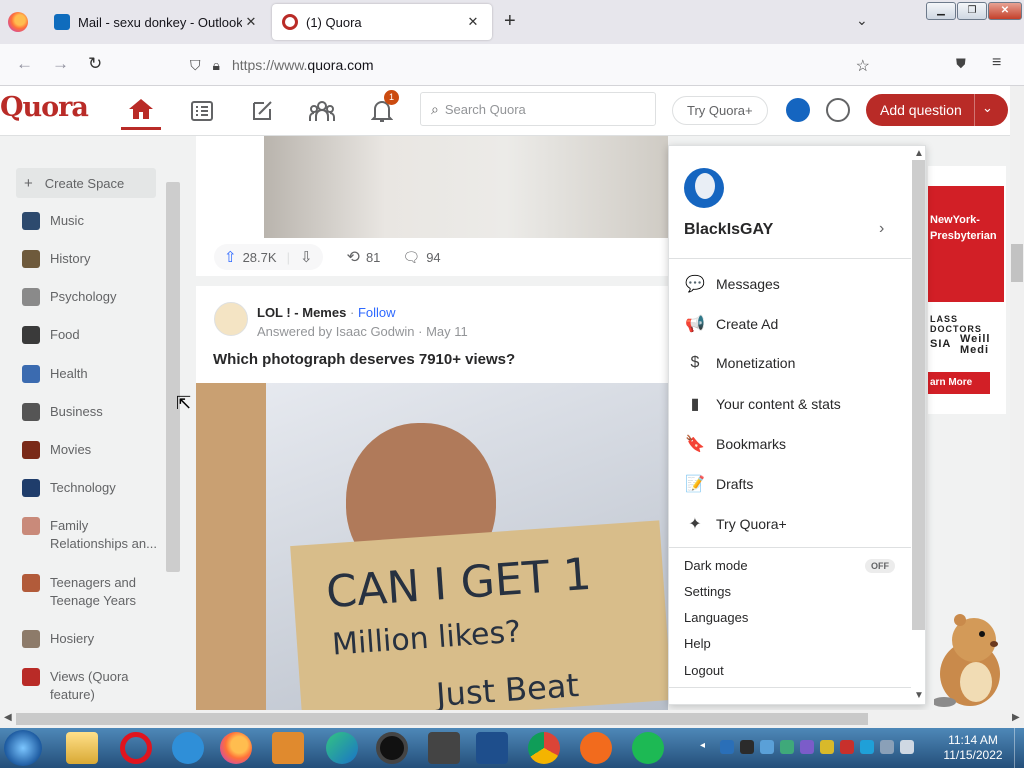  I want to click on start-button, so click(23, 748).